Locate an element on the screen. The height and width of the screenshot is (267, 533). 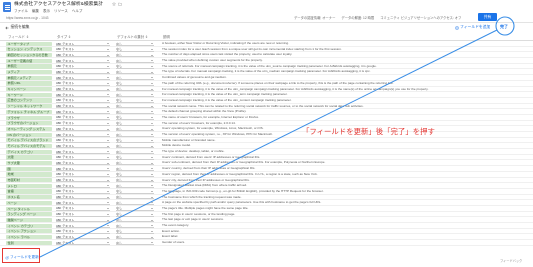
document-title: 株式会社アクセスアクセス解析&検索集計 is located at coordinates (58, 5).